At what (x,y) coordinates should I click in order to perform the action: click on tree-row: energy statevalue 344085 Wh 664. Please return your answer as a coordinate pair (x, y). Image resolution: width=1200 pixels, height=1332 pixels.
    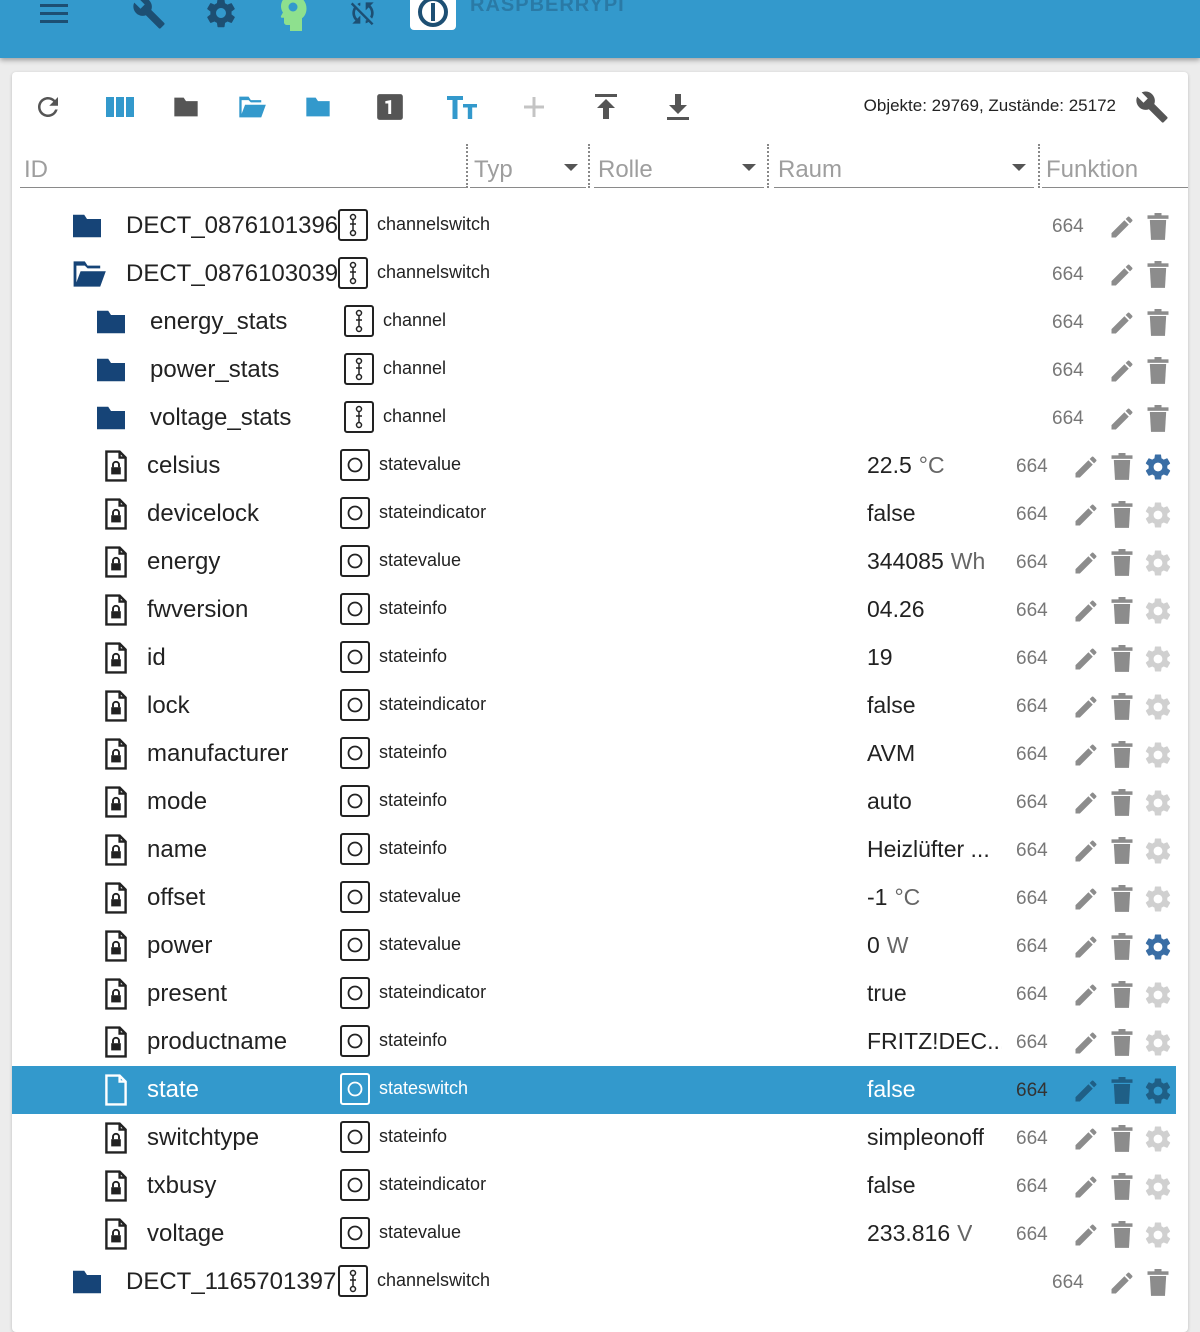
    Looking at the image, I should click on (594, 562).